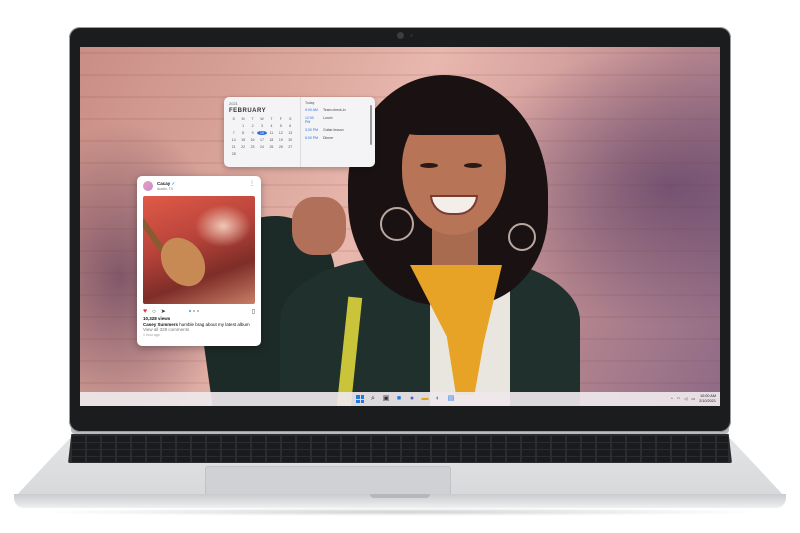 Image resolution: width=800 pixels, height=533 pixels. What do you see at coordinates (400, 496) in the screenshot?
I see `lid-open-notch` at bounding box center [400, 496].